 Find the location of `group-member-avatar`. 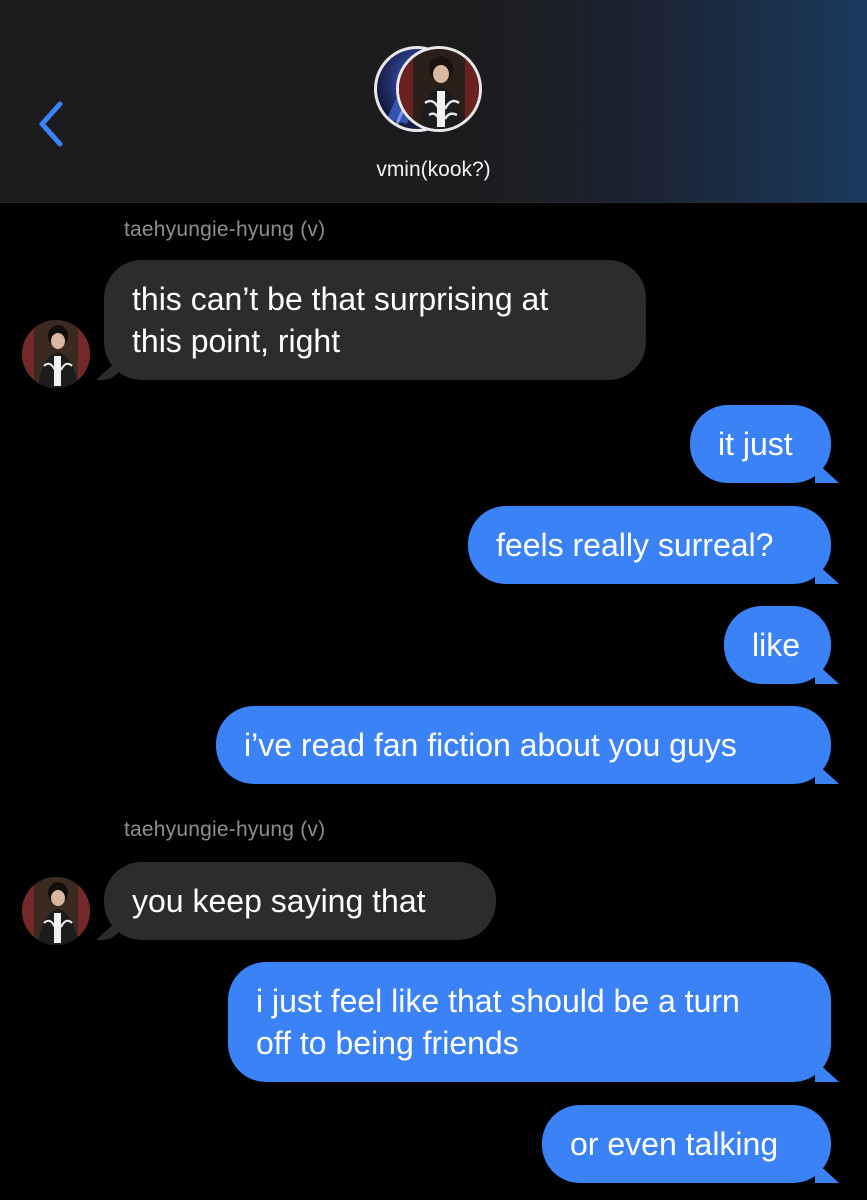

group-member-avatar is located at coordinates (439, 89).